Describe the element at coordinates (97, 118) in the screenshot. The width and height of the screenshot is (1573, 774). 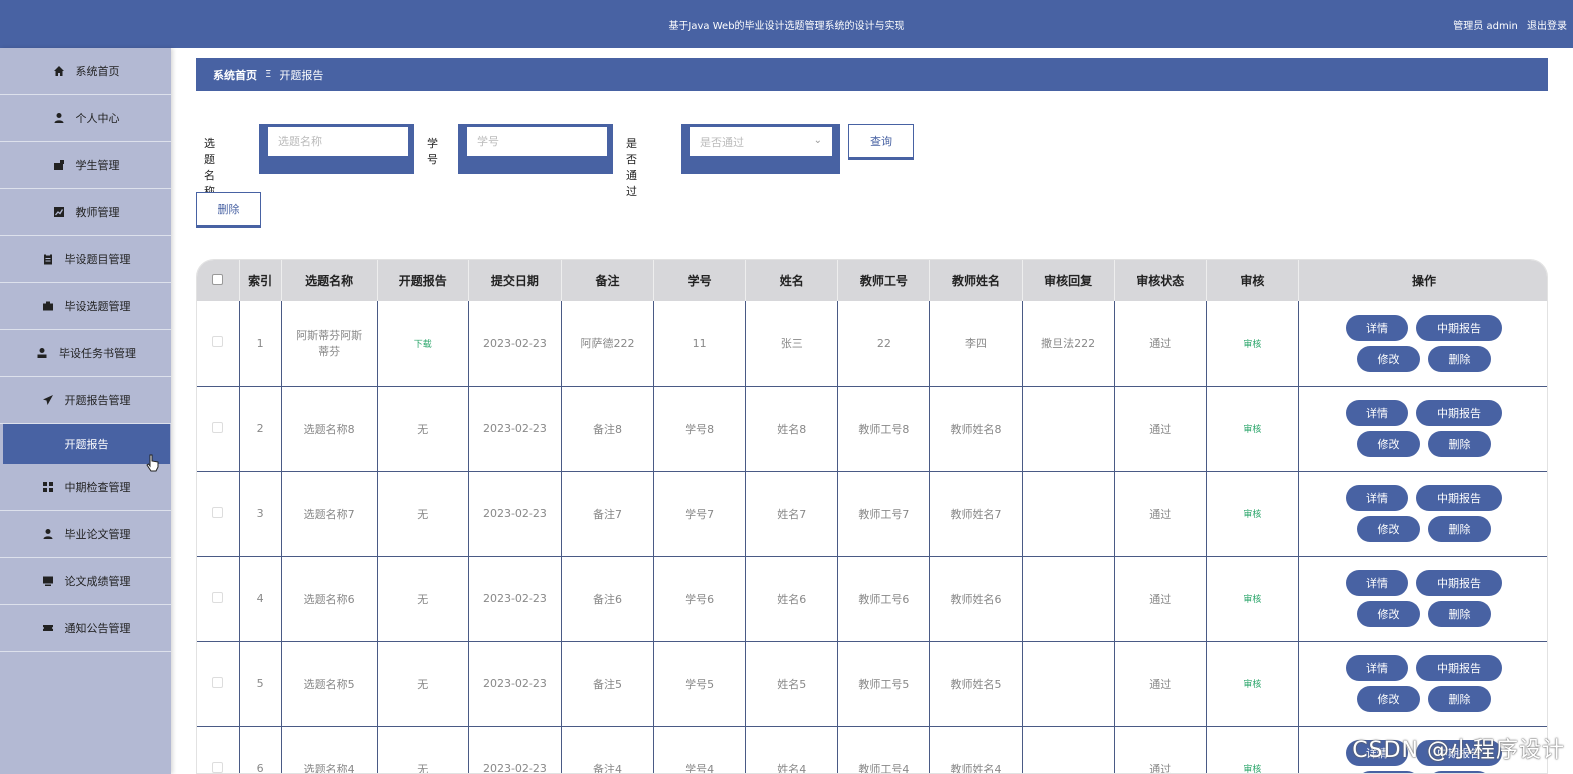
I see `sidebar-item-label: 个人中心` at that location.